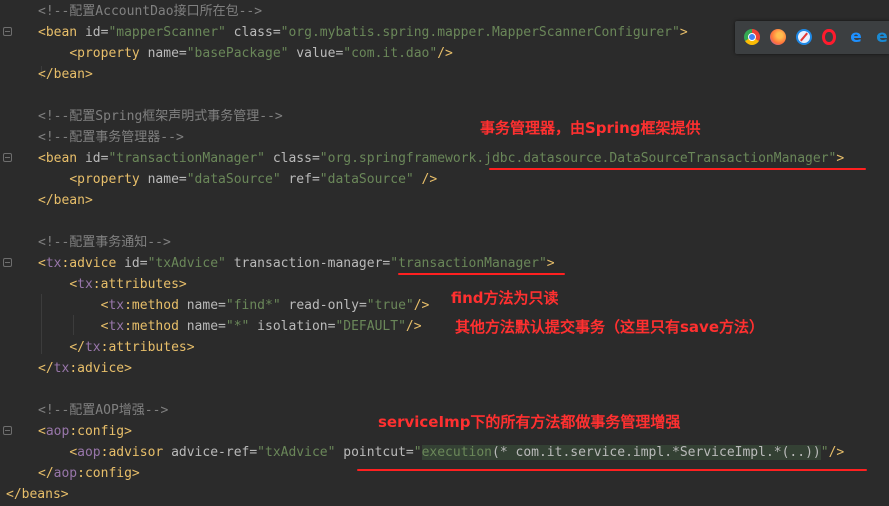 This screenshot has width=889, height=506. What do you see at coordinates (108, 179) in the screenshot?
I see `code-token: <property` at bounding box center [108, 179].